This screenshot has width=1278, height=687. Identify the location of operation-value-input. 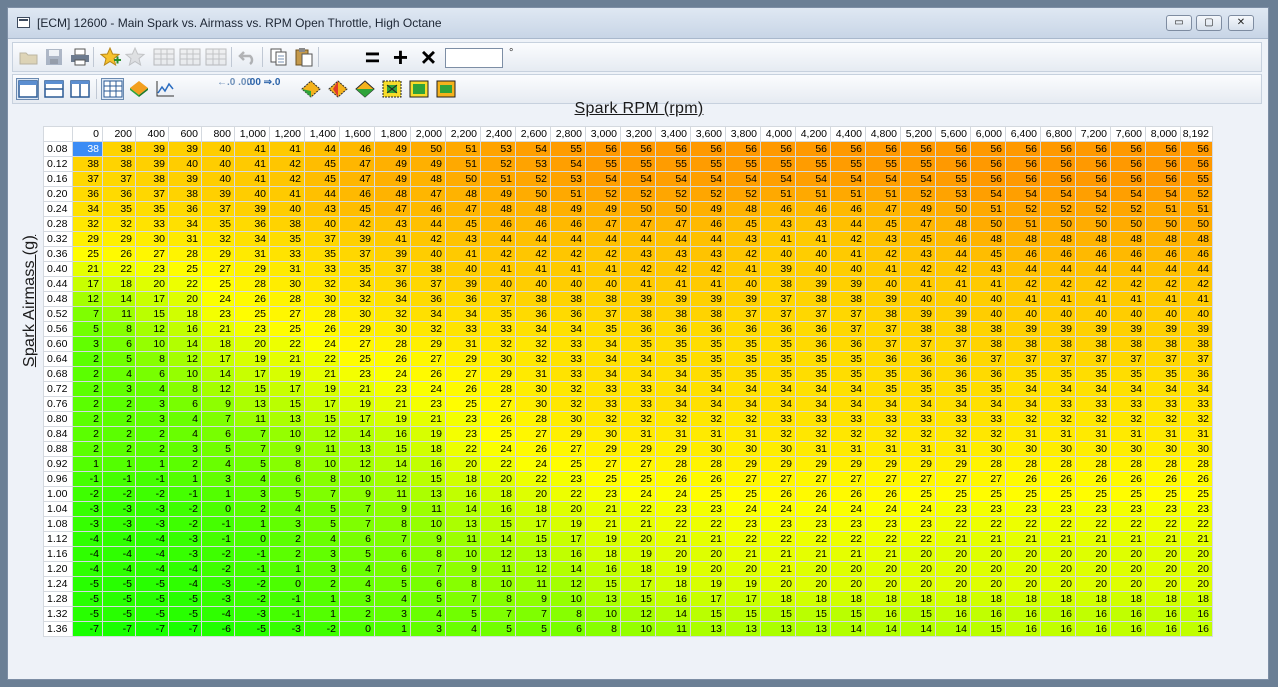
(474, 58).